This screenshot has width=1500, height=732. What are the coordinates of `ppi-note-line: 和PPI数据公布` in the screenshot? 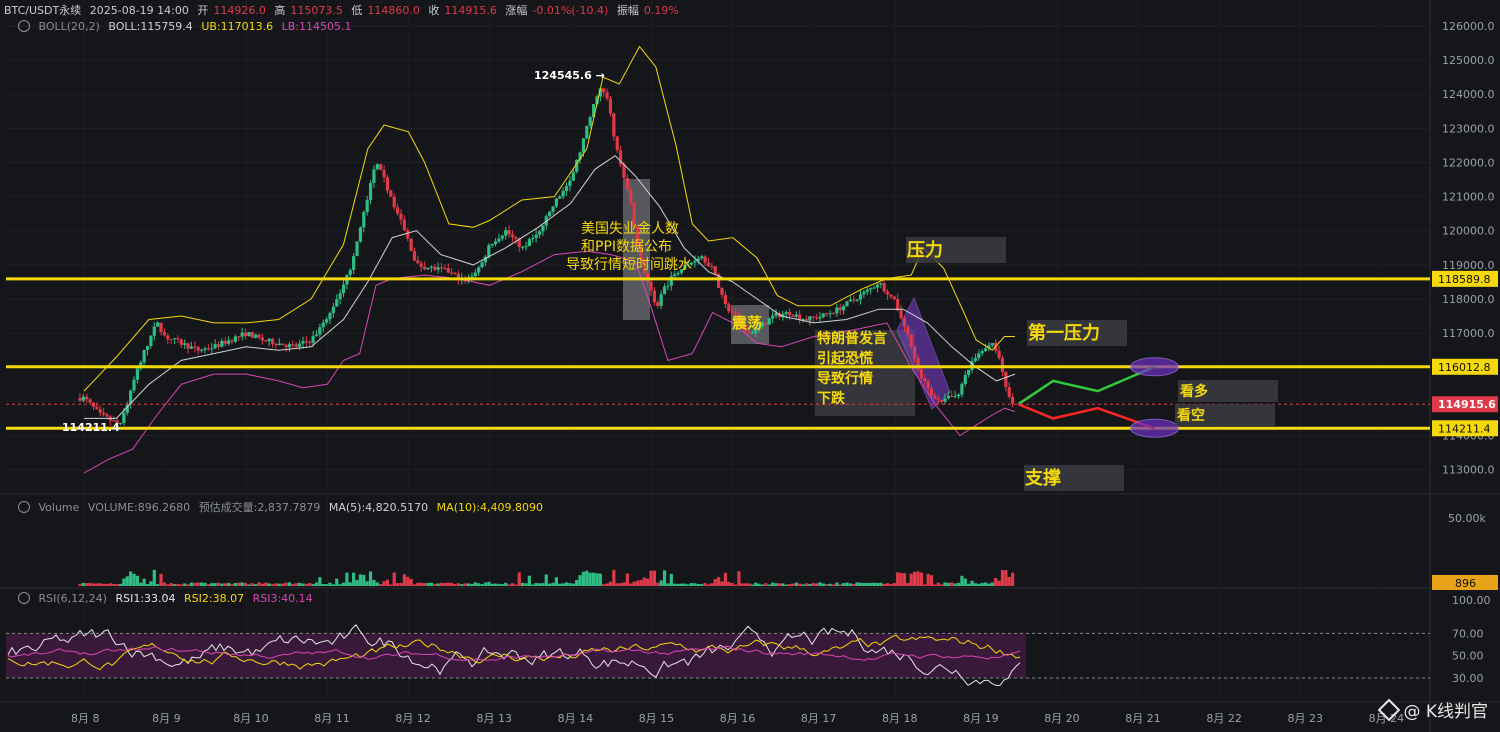 It's located at (626, 247).